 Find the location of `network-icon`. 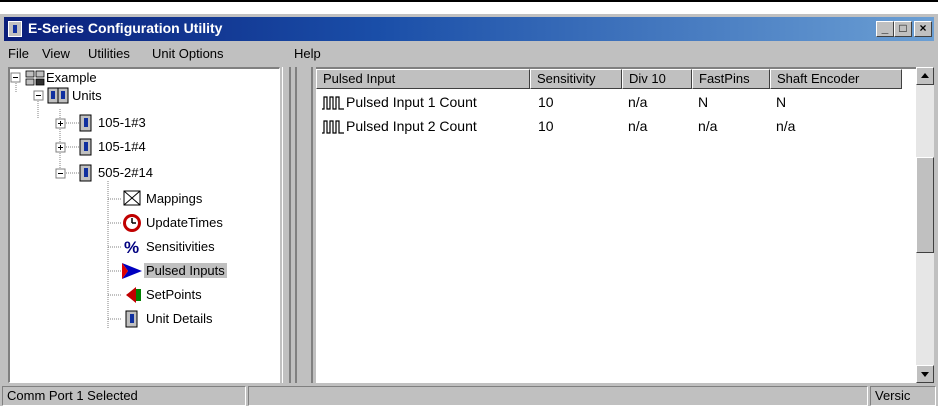

network-icon is located at coordinates (35, 78).